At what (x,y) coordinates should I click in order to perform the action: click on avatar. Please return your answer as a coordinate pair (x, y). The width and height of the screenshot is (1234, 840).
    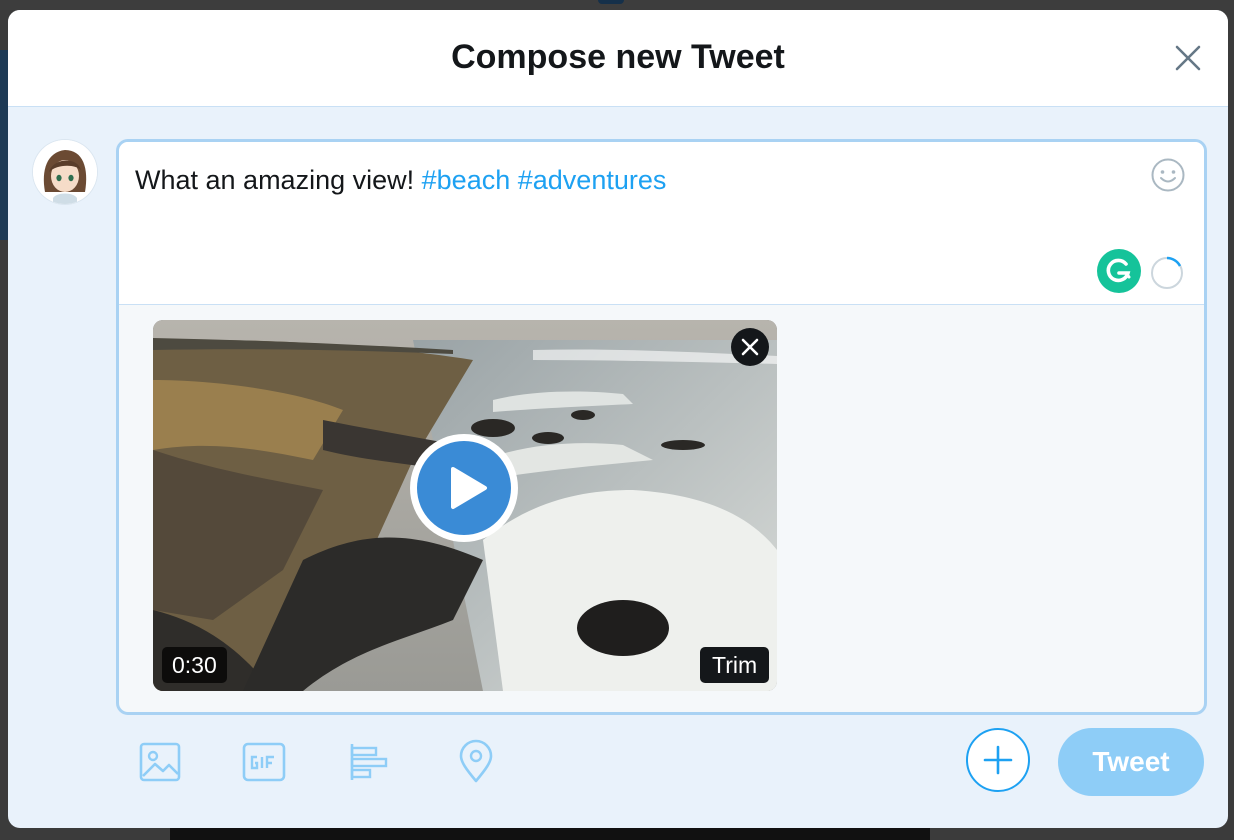
    Looking at the image, I should click on (65, 172).